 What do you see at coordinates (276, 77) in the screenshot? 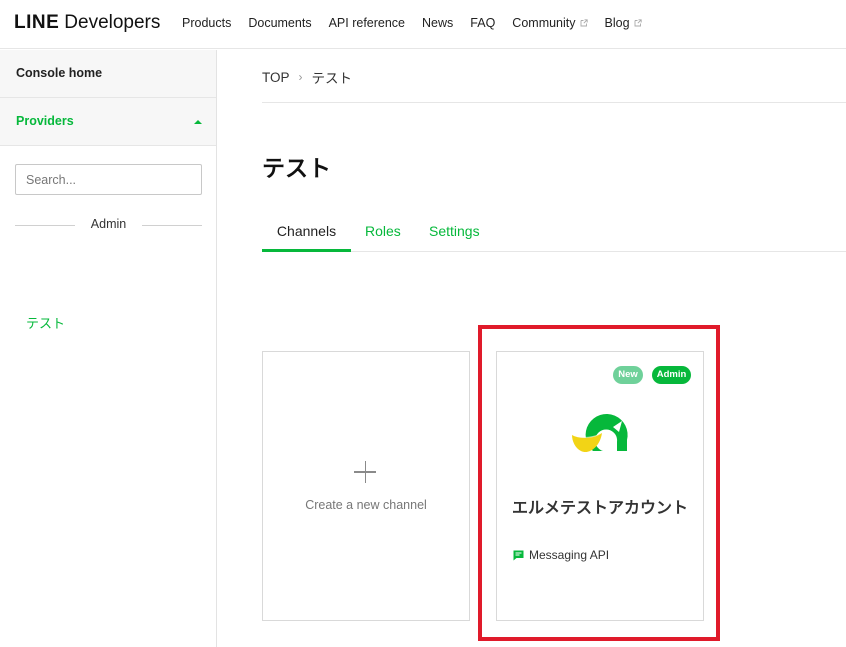
I see `breadcrumb-top-link: TOP` at bounding box center [276, 77].